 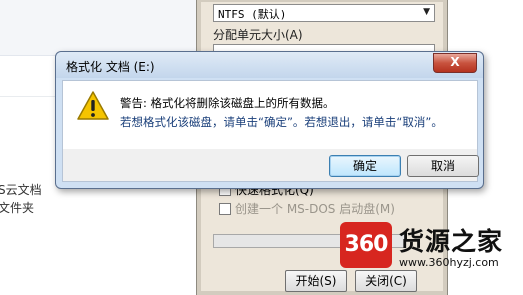 What do you see at coordinates (252, 14) in the screenshot?
I see `filesystem-value: NTFS (默认)` at bounding box center [252, 14].